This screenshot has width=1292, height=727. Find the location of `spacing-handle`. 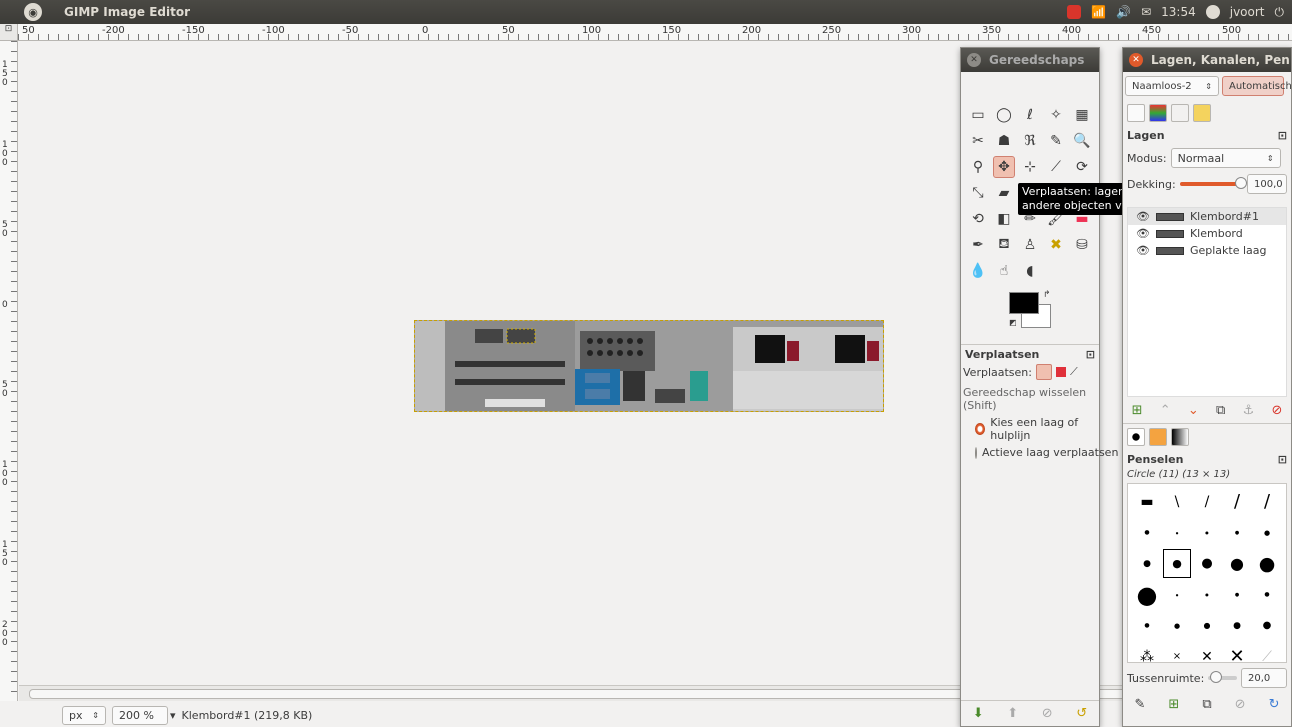

spacing-handle is located at coordinates (1216, 677).